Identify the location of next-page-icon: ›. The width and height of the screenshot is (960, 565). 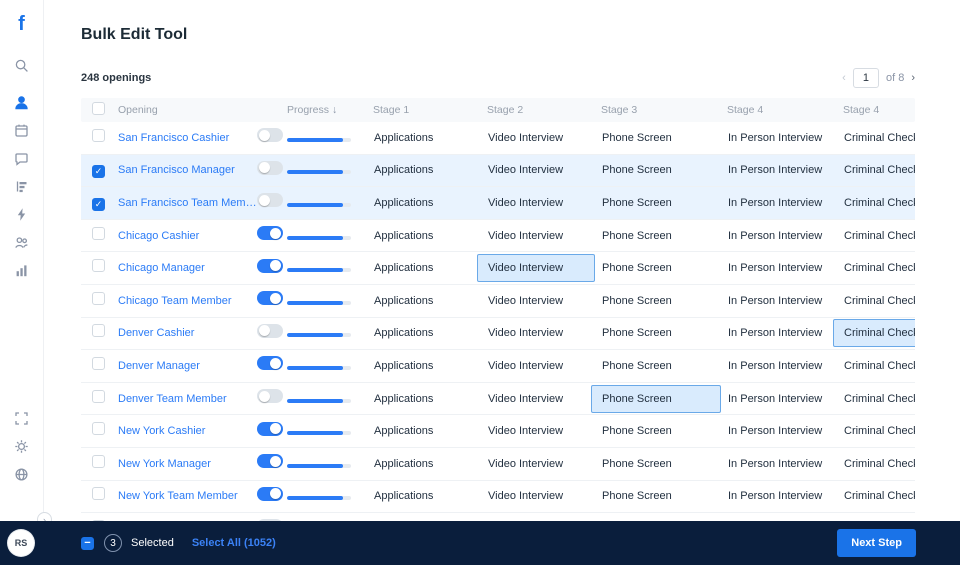
(913, 78).